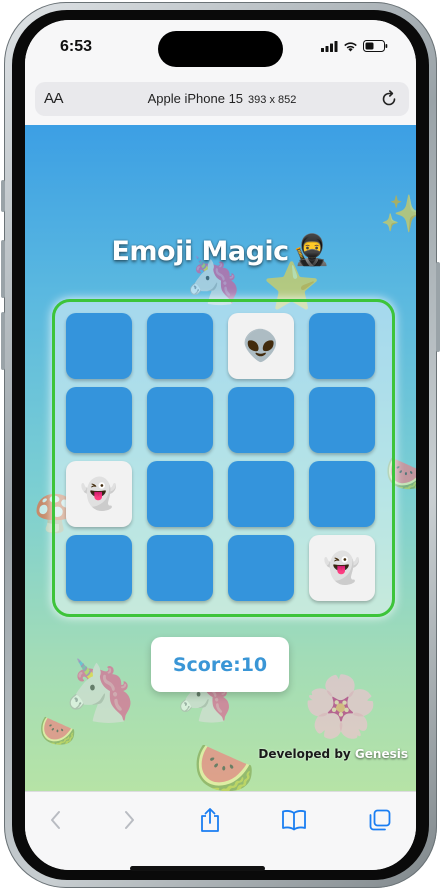 The height and width of the screenshot is (892, 441). I want to click on alien-icon: 👽, so click(261, 346).